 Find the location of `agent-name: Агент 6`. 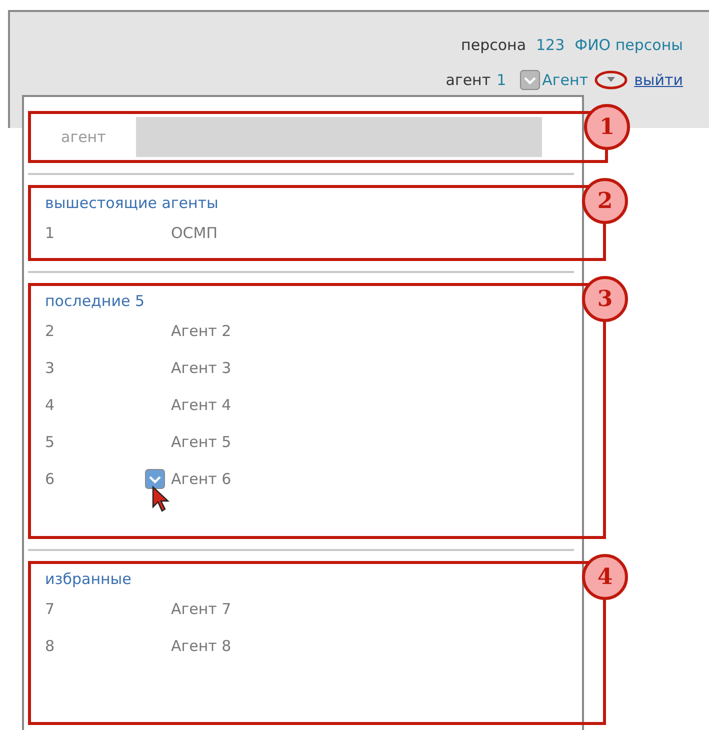

agent-name: Агент 6 is located at coordinates (201, 479).